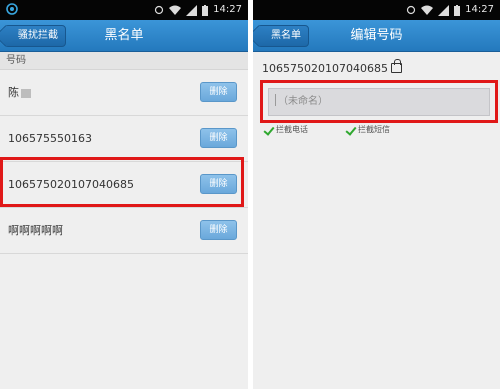 Image resolution: width=500 pixels, height=389 pixels. I want to click on block-calls-label: 拦截电话, so click(292, 129).